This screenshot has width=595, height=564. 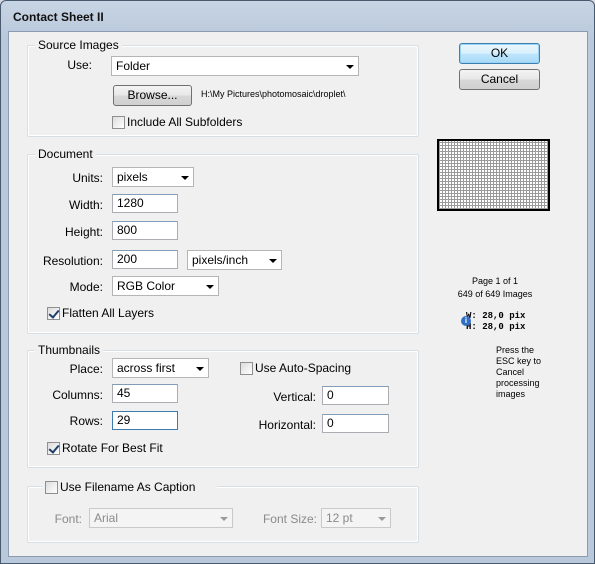 I want to click on font-select: Arial, so click(x=161, y=518).